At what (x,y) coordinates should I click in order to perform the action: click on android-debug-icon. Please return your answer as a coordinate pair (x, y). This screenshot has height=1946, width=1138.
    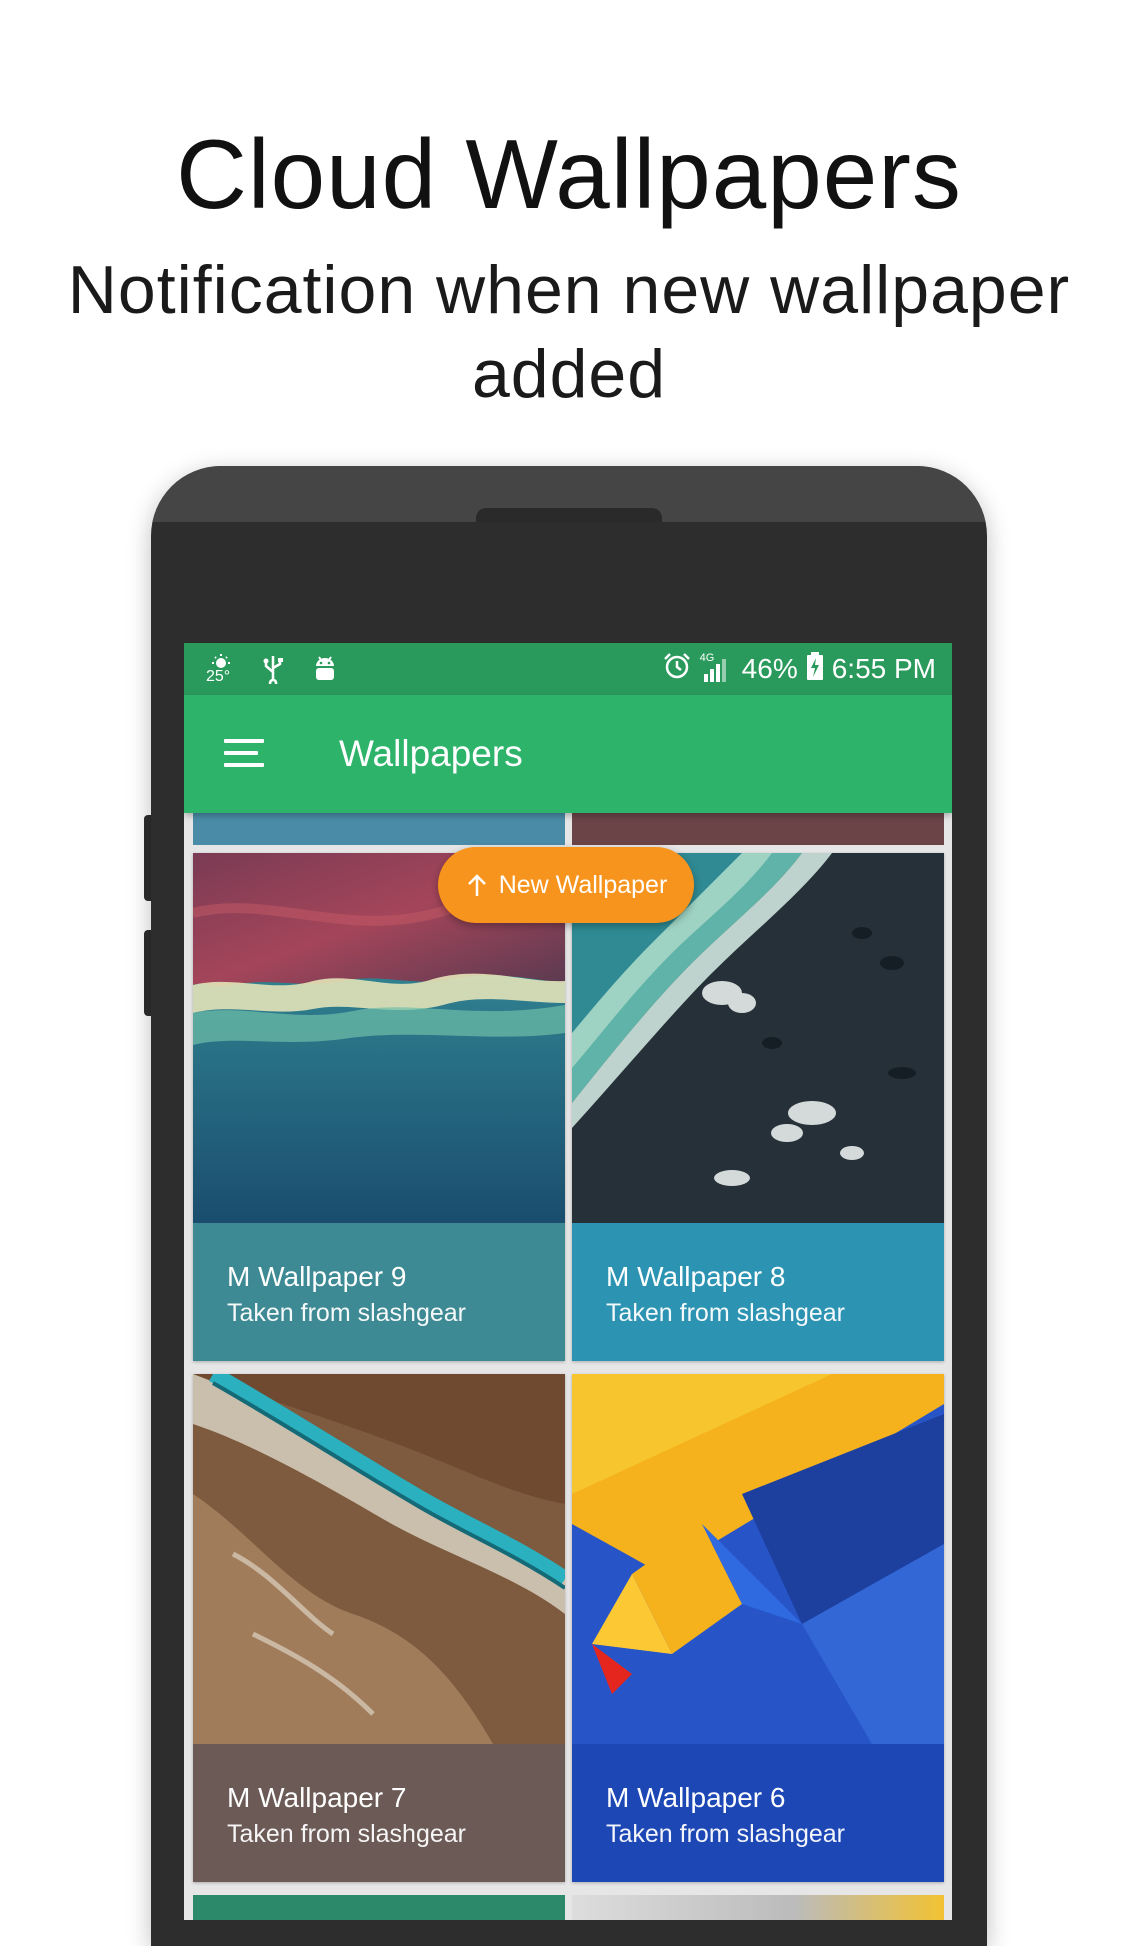
    Looking at the image, I should click on (325, 669).